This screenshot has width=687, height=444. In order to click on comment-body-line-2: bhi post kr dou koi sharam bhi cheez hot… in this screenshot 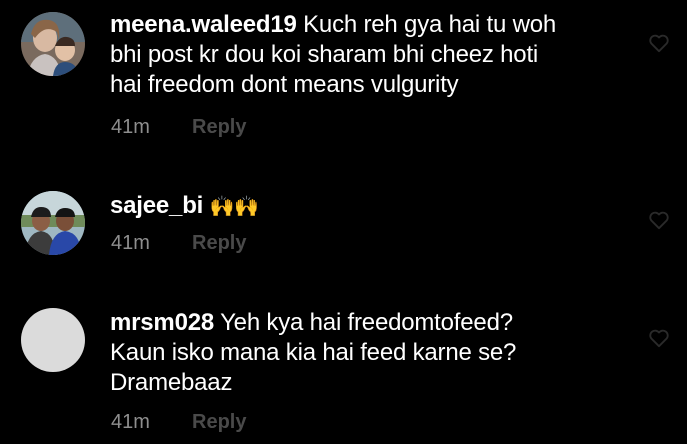, I will do `click(324, 54)`.